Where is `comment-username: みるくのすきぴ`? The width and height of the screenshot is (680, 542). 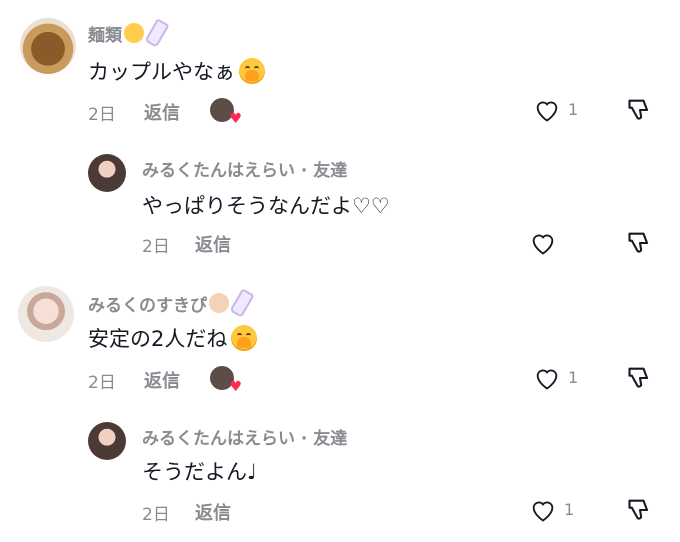
comment-username: みるくのすきぴ is located at coordinates (171, 303).